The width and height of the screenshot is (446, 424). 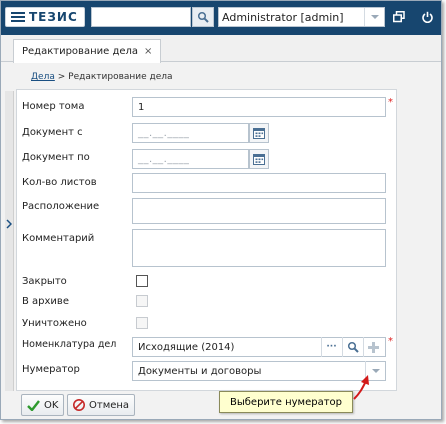 I want to click on logo-text: ТЕЗИС, so click(x=53, y=17).